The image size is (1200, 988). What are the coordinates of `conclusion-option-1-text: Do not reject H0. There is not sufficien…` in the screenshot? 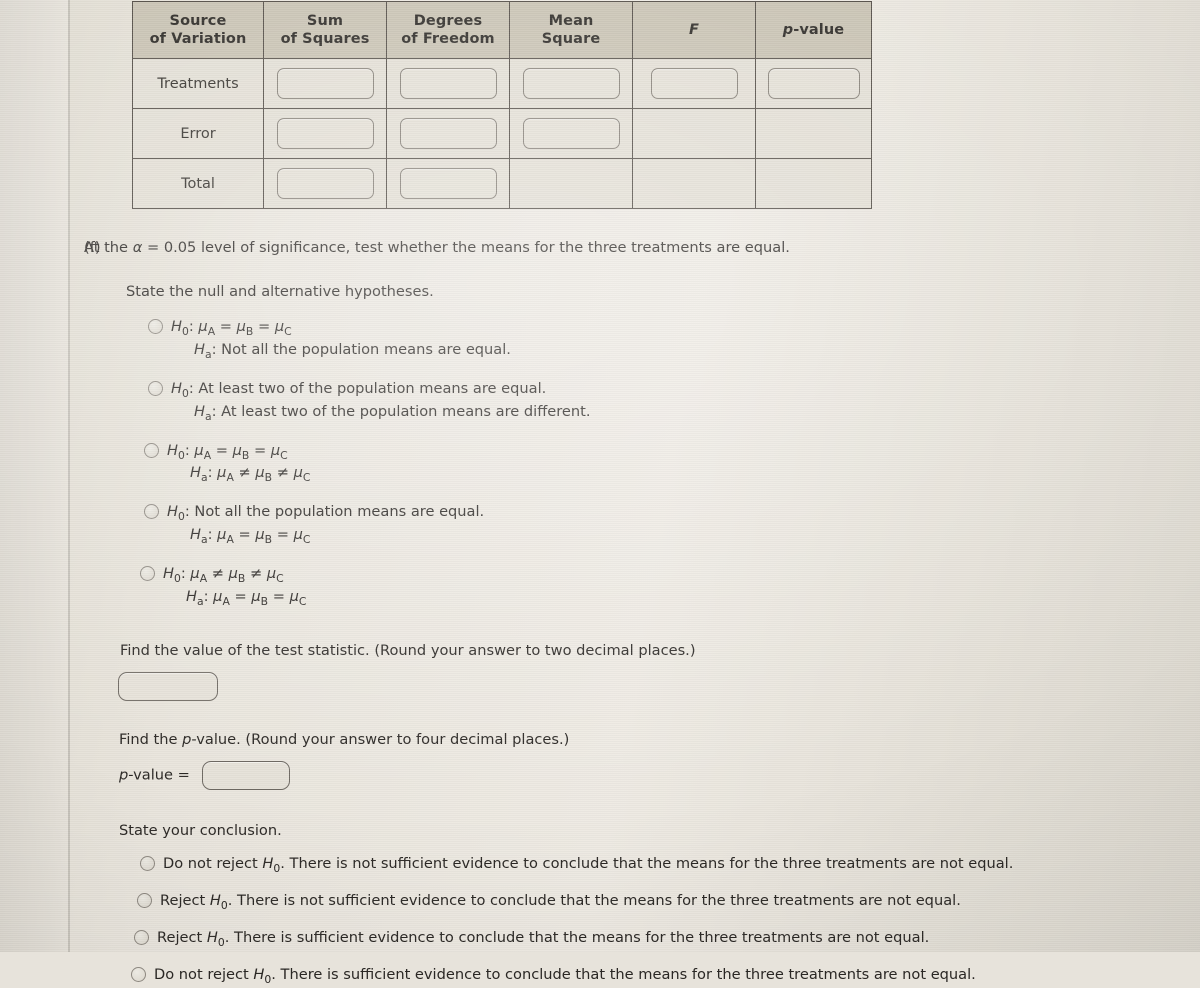 It's located at (588, 865).